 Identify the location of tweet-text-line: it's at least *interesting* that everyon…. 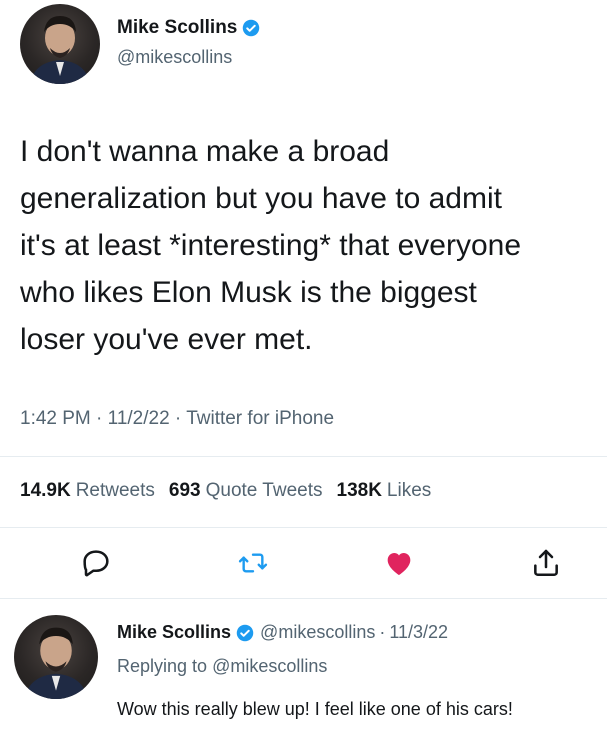
(271, 245).